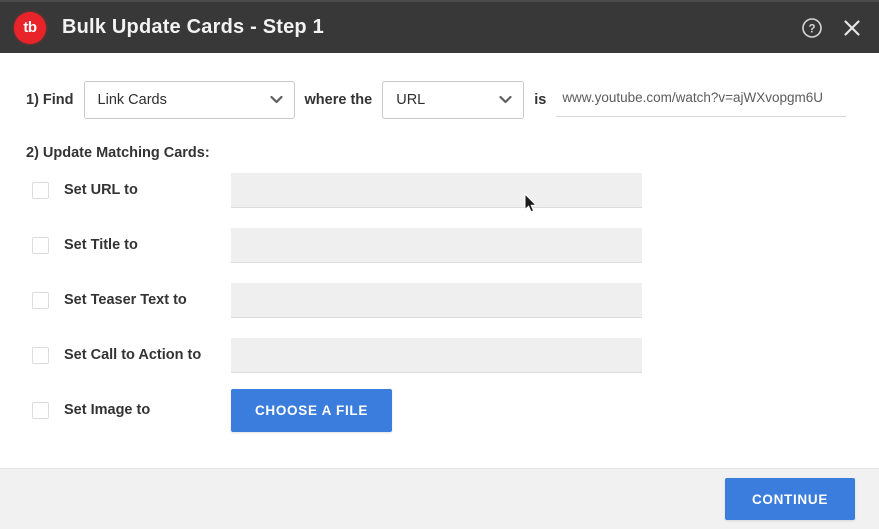  I want to click on row-set-call-to-action: Set Call to Action to, so click(439, 355).